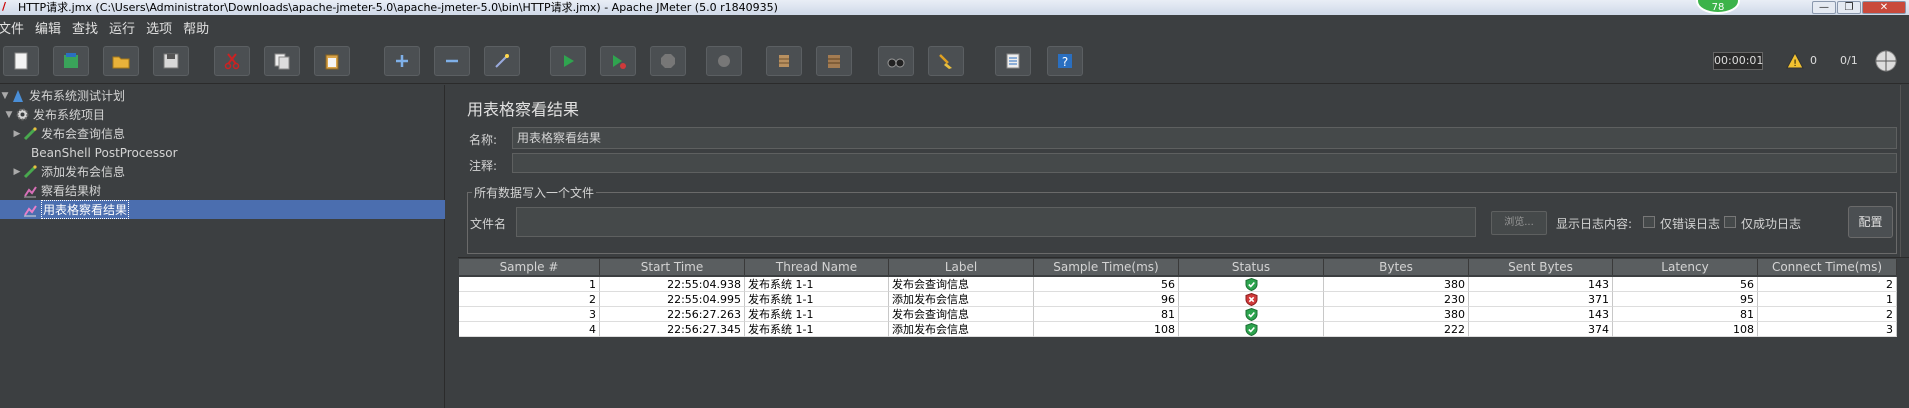 Image resolution: width=1909 pixels, height=408 pixels. Describe the element at coordinates (672, 284) in the screenshot. I see `cell-start-time: 22:55:04.938` at that location.